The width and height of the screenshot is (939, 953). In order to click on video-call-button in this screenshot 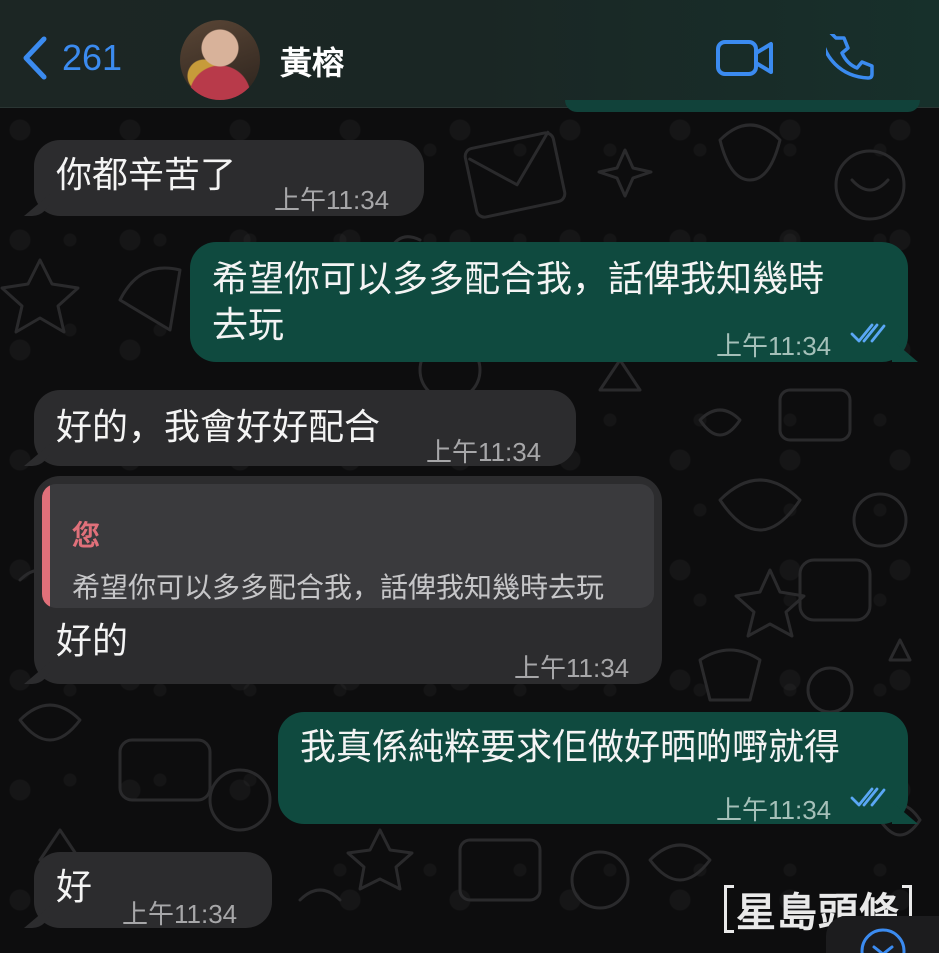, I will do `click(745, 60)`.